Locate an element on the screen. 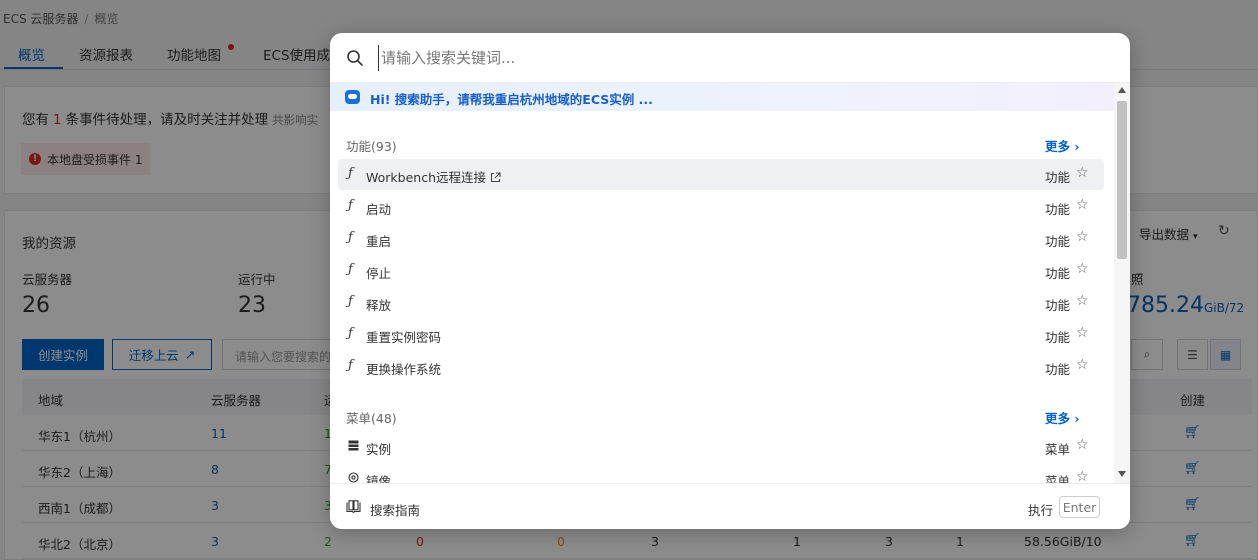  assistant-bot-icon is located at coordinates (352, 97).